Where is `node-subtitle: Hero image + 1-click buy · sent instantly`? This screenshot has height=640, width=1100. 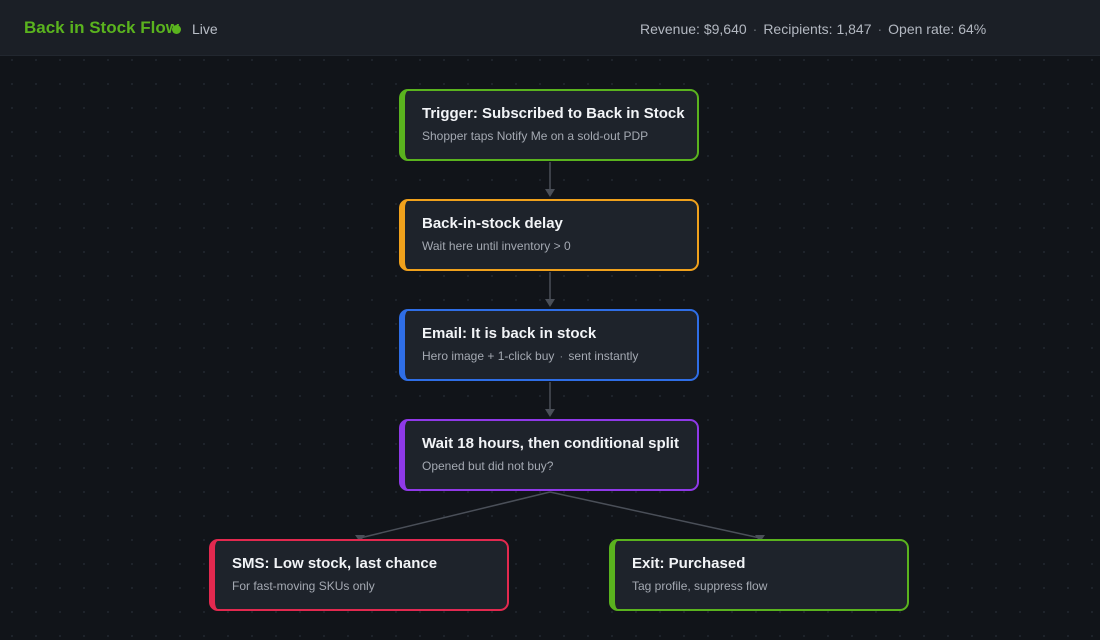
node-subtitle: Hero image + 1-click buy · sent instantly is located at coordinates (551, 356).